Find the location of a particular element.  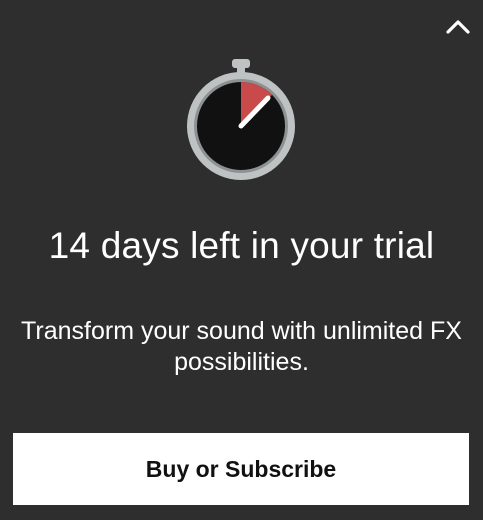

buy-or-subscribe-button: Buy or Subscribe is located at coordinates (241, 469).